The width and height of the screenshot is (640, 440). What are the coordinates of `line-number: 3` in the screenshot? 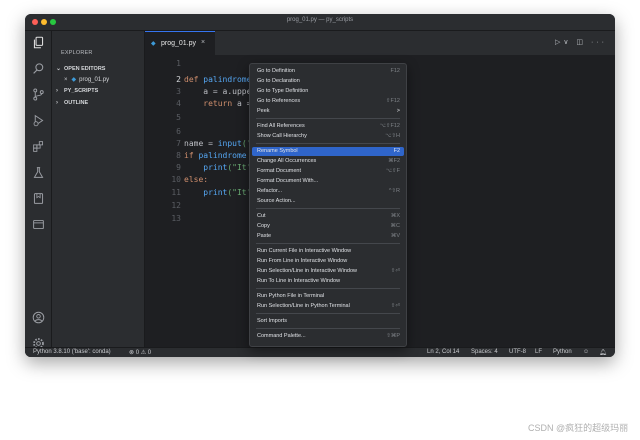 It's located at (178, 91).